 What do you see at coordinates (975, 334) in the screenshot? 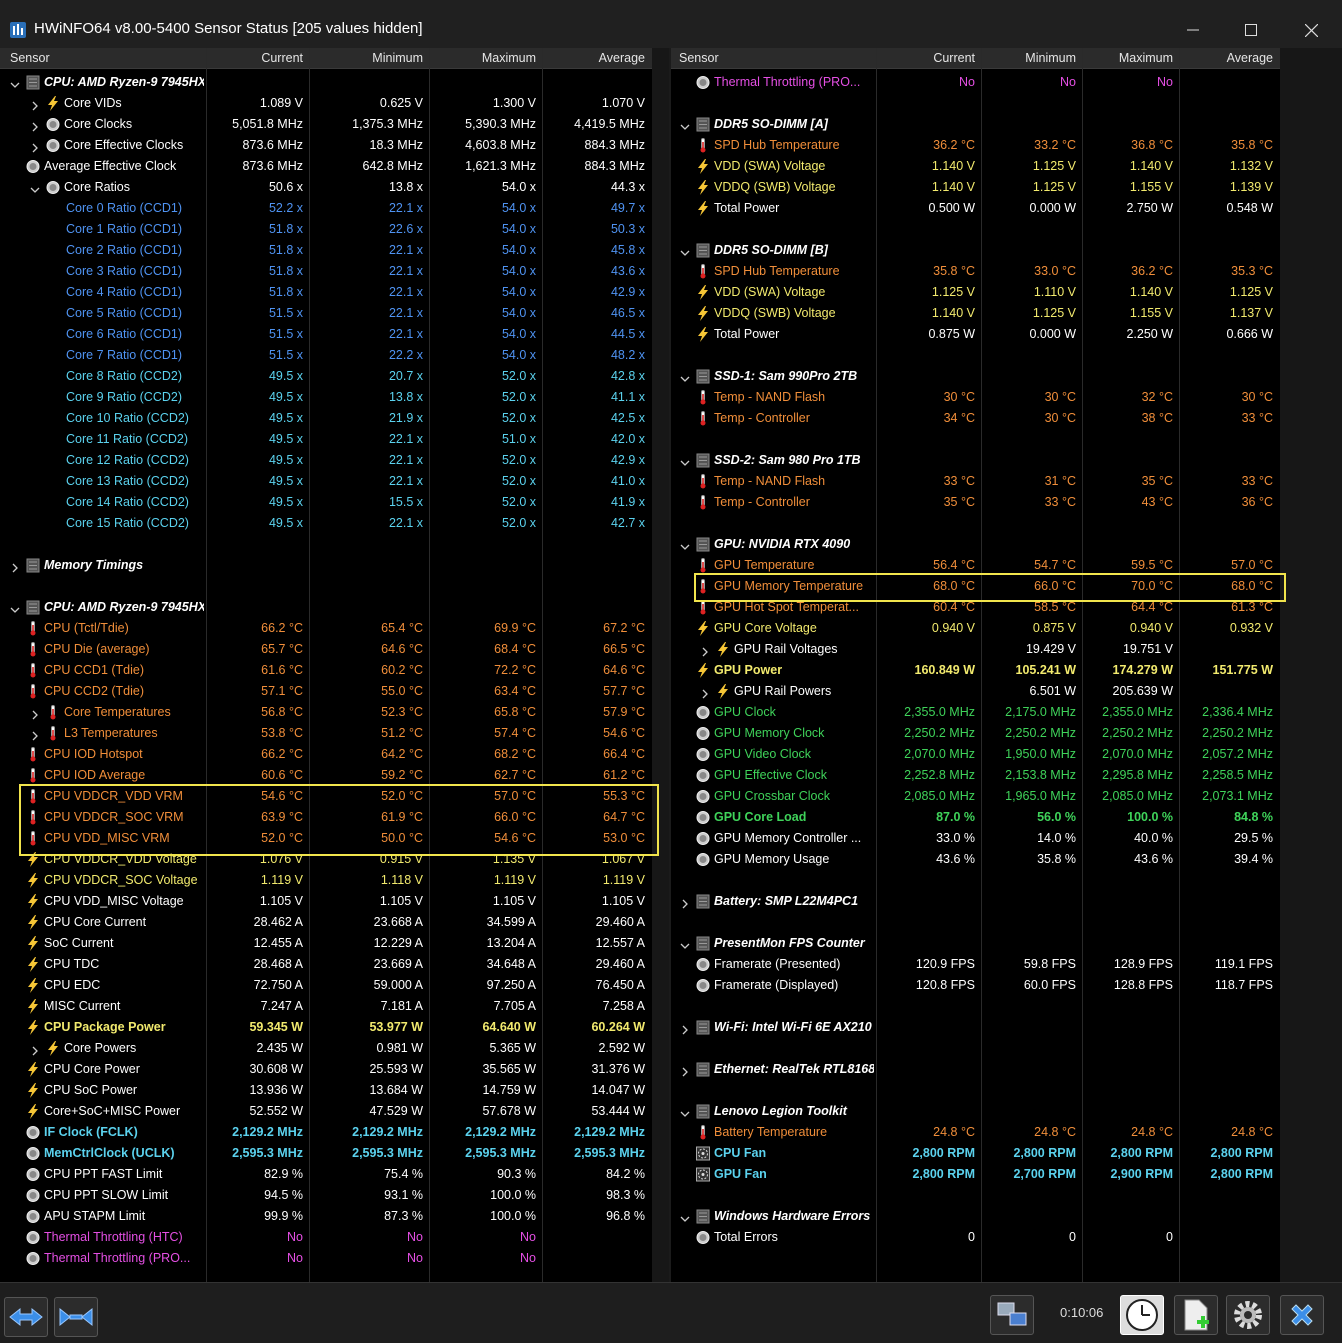
I see `sensor-row-total-power: Total Power 0.875 W 0.000 W 2.250 W 0.666 W` at bounding box center [975, 334].